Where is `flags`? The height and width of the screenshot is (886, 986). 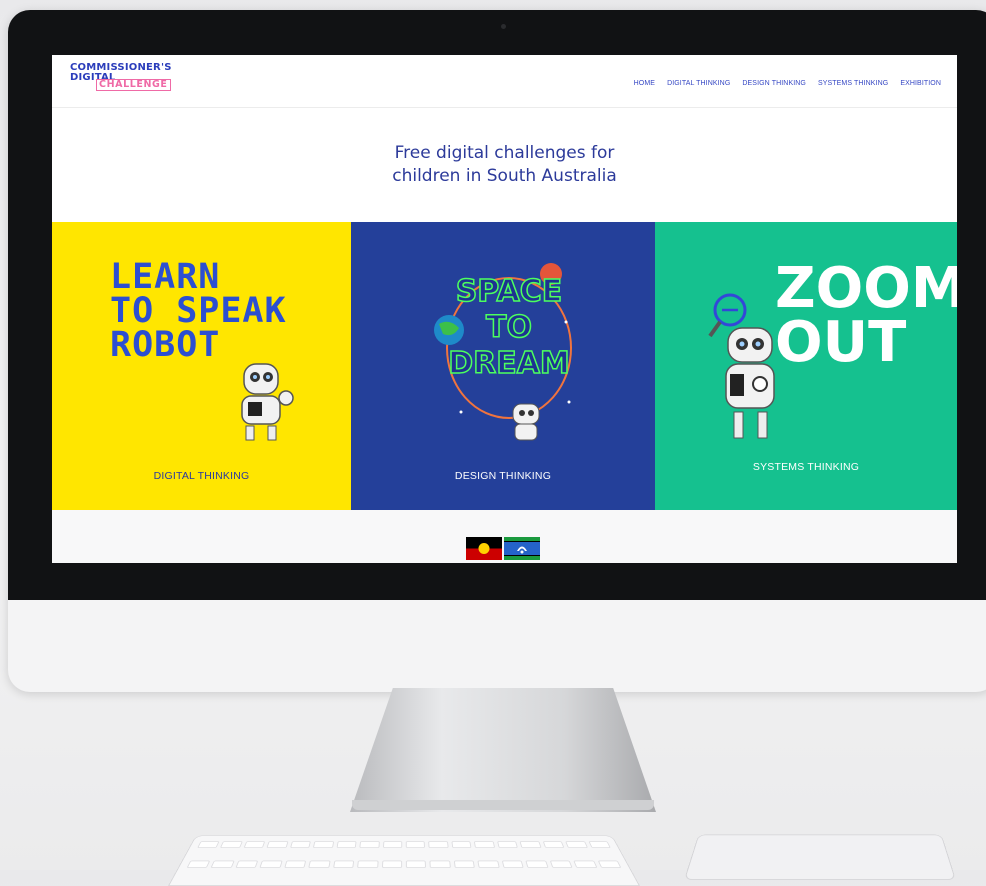
flags is located at coordinates (503, 548).